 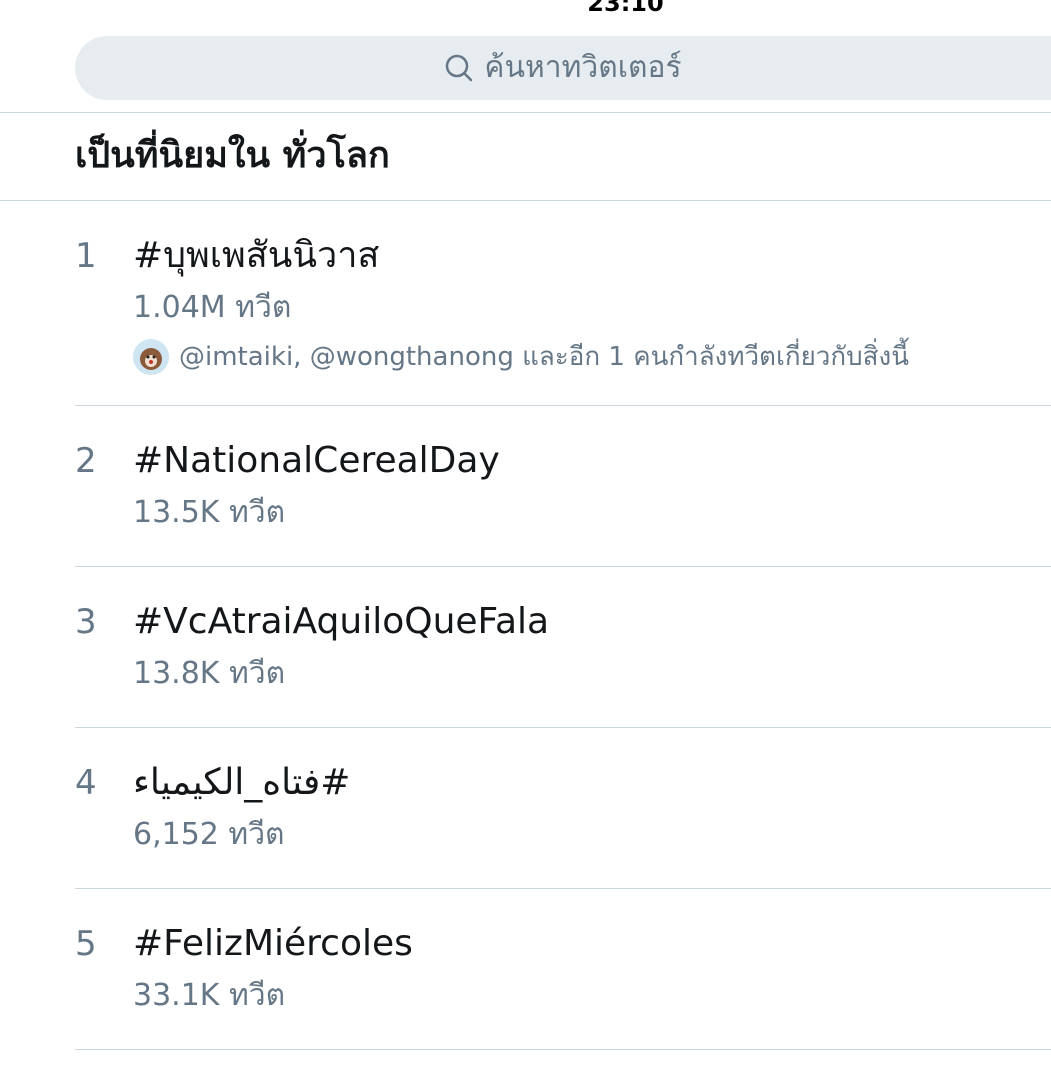 What do you see at coordinates (212, 307) in the screenshot?
I see `trend-tweet-count: 1.04M ทวีต` at bounding box center [212, 307].